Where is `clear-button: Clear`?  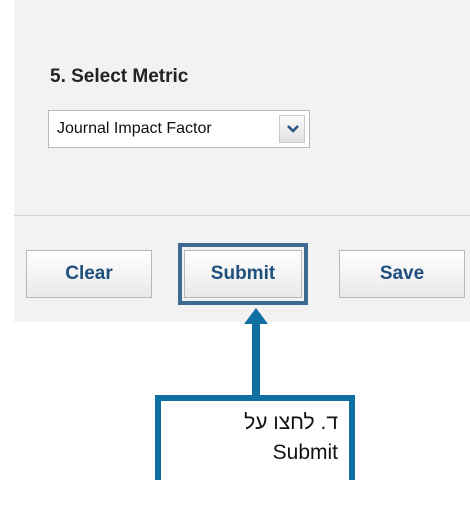
clear-button: Clear is located at coordinates (89, 274).